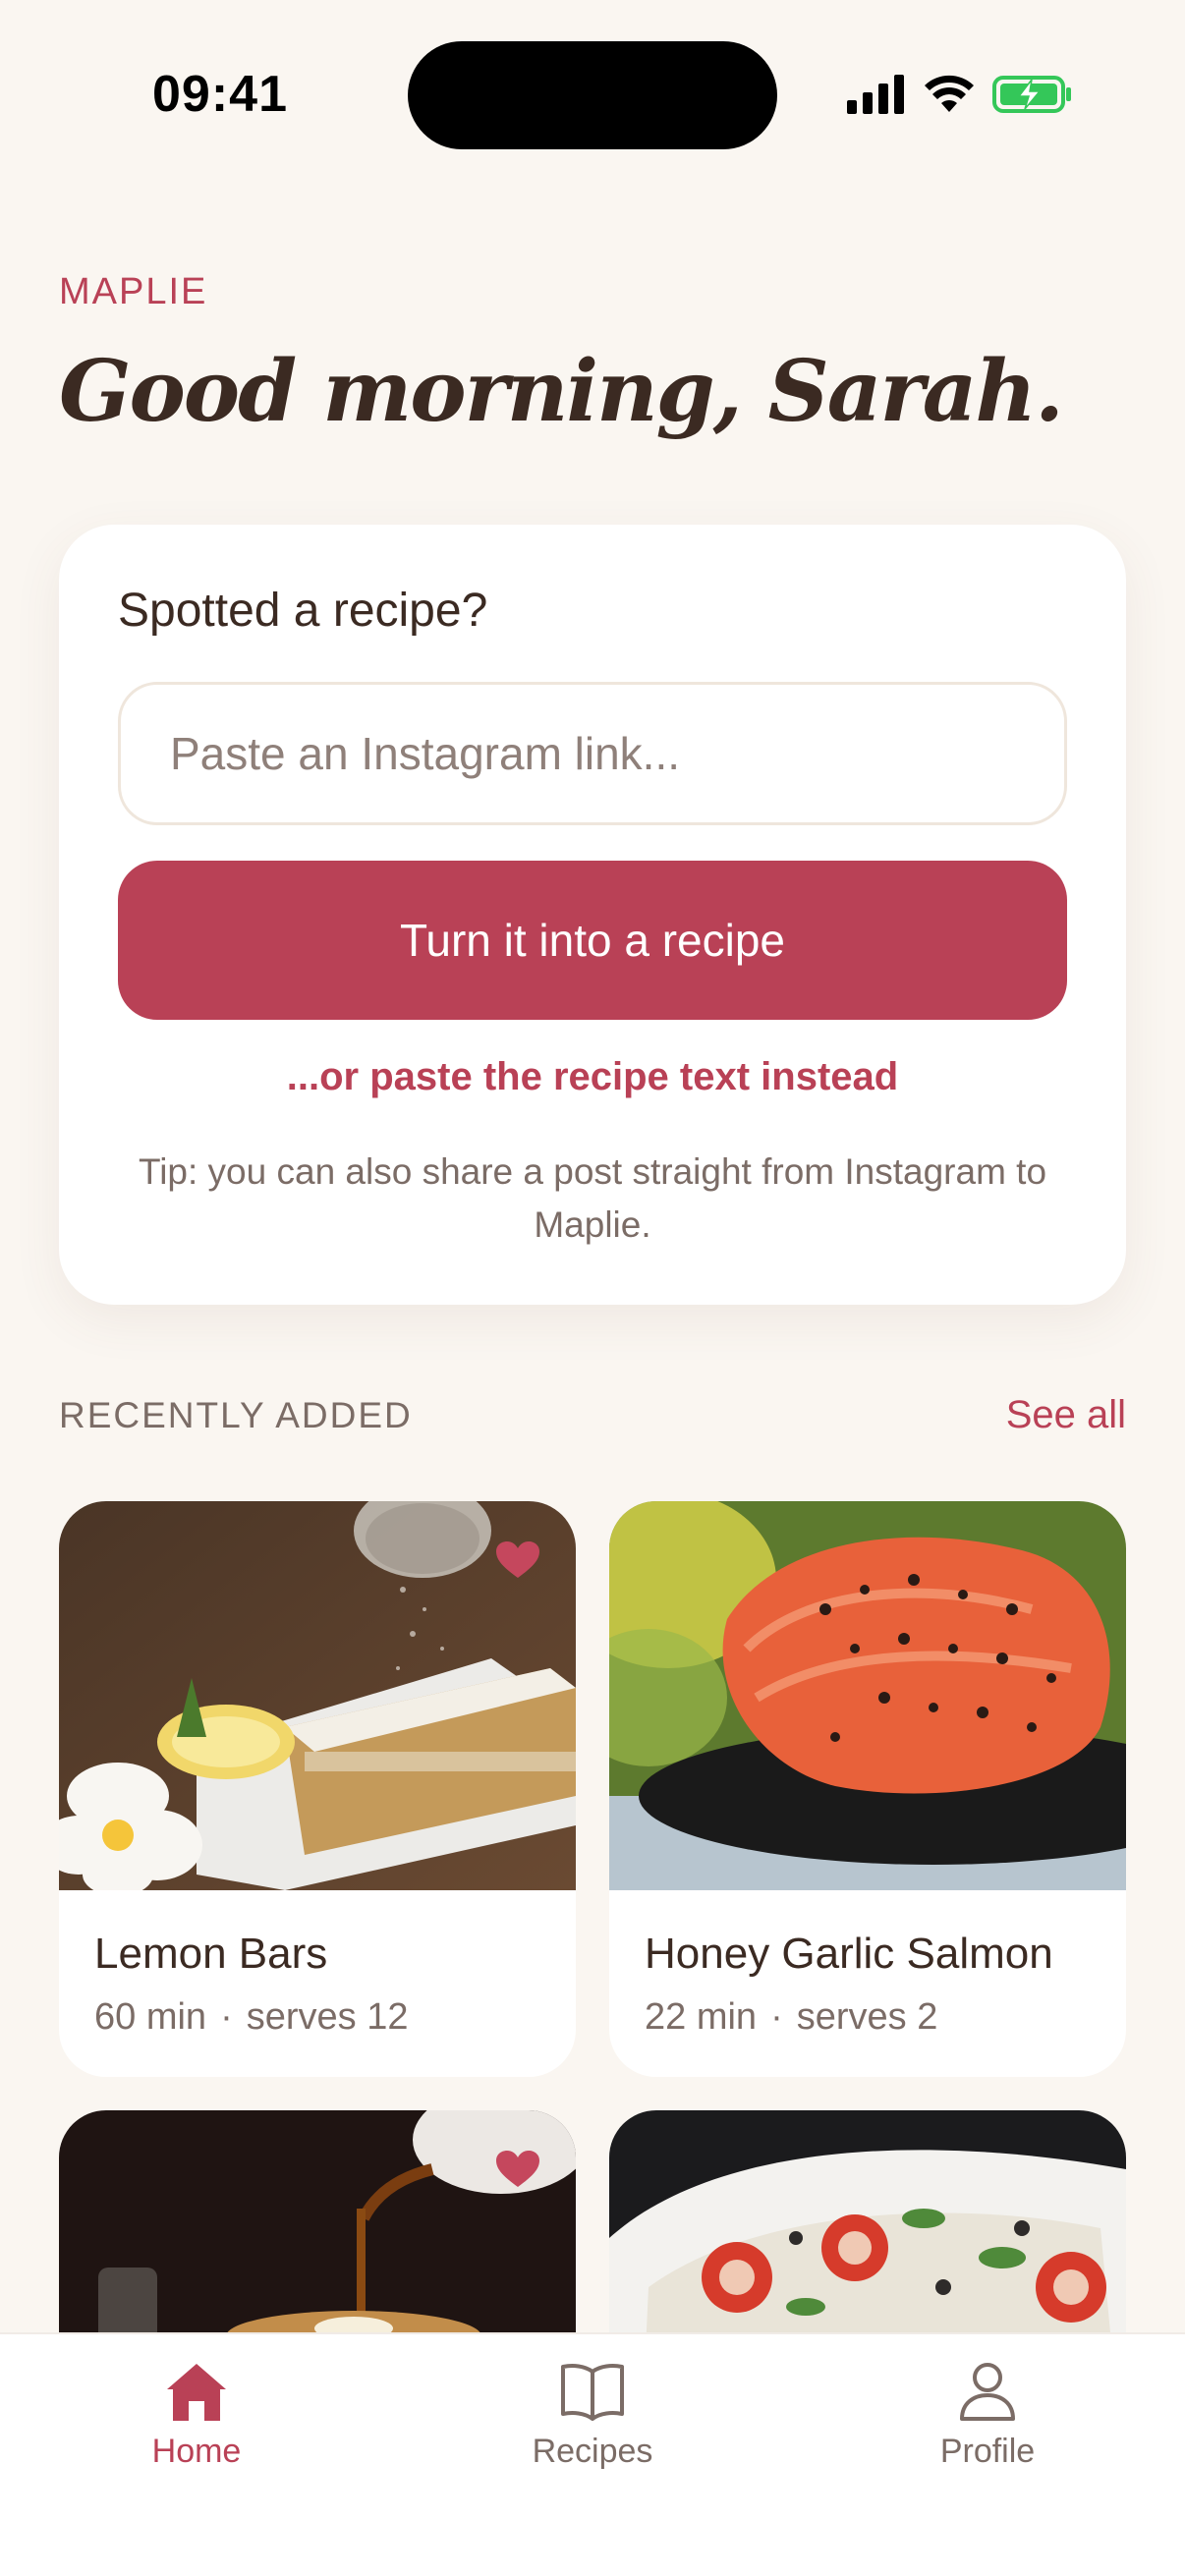 This screenshot has height=2576, width=1185. What do you see at coordinates (988, 2392) in the screenshot?
I see `person-icon` at bounding box center [988, 2392].